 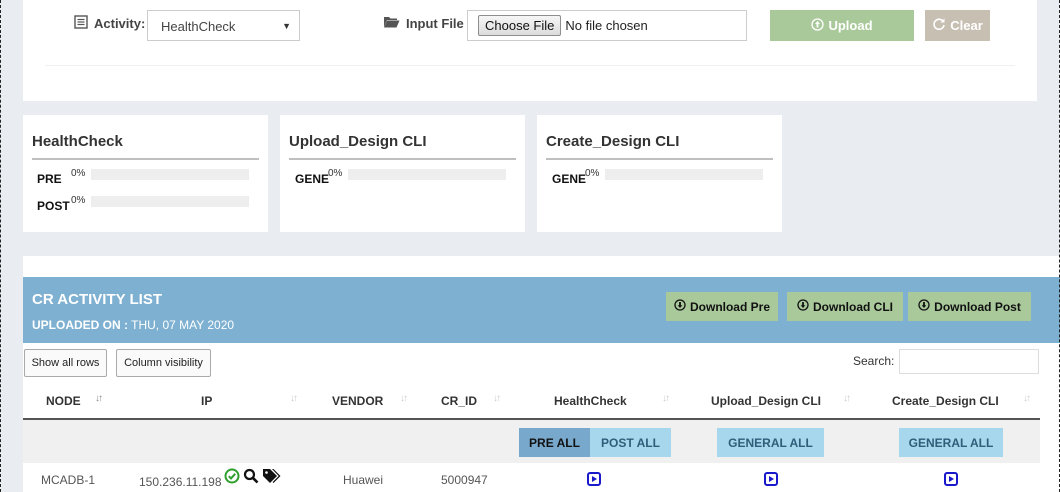 What do you see at coordinates (223, 25) in the screenshot?
I see `activity-select: HealthCheck ▼` at bounding box center [223, 25].